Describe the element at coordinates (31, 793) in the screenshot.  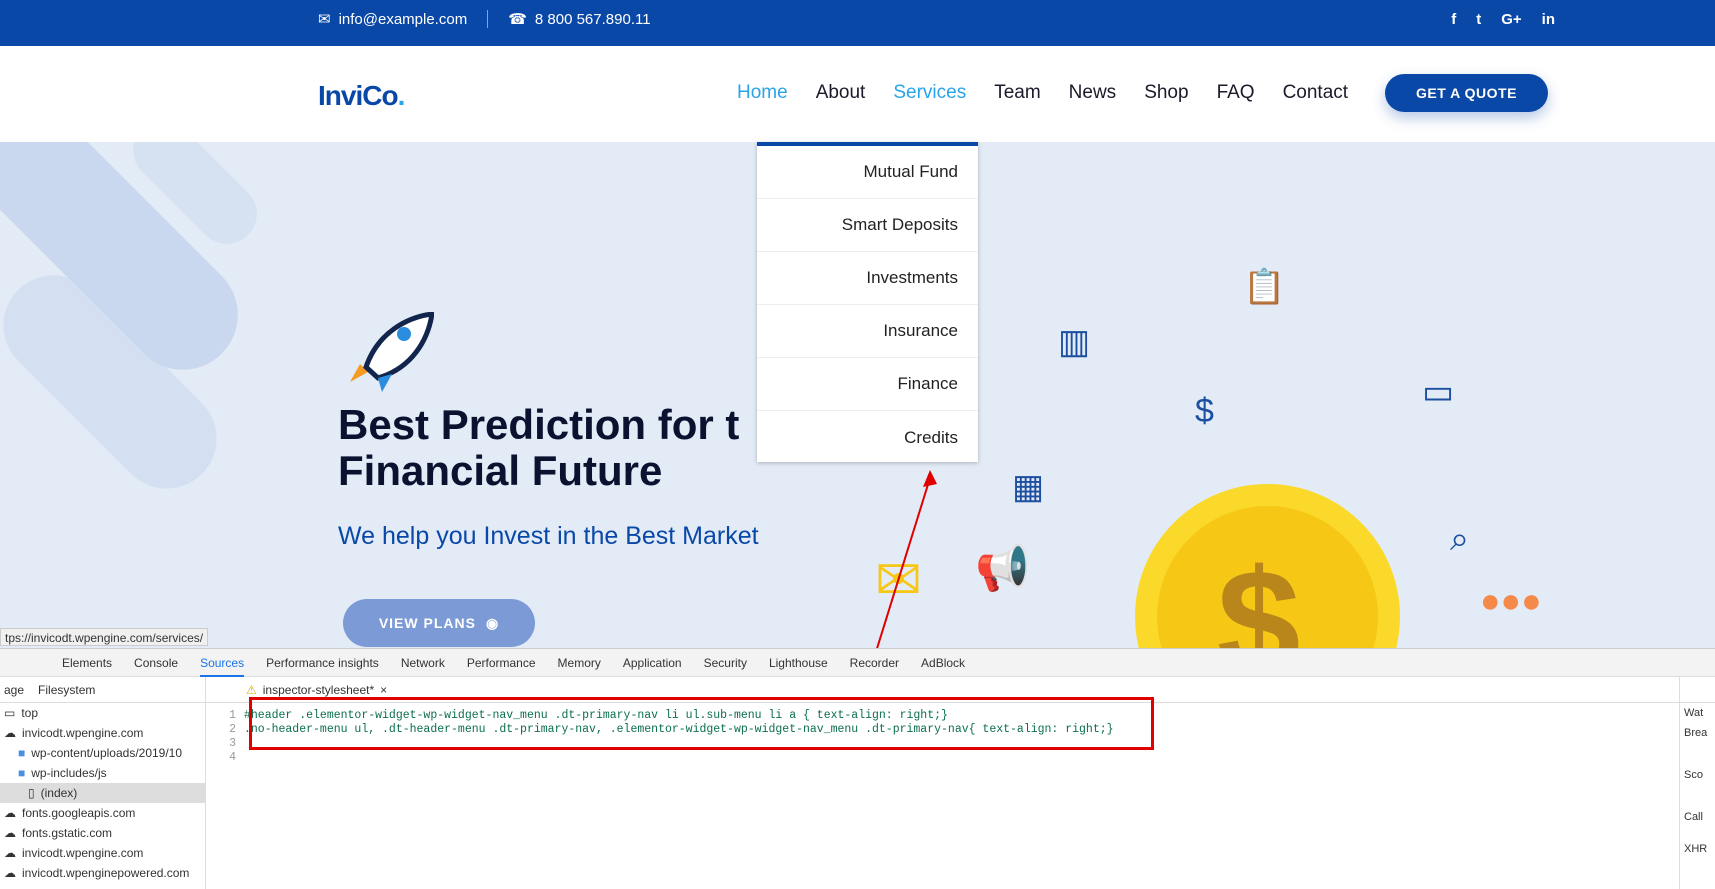
I see `file-icon: ▯` at that location.